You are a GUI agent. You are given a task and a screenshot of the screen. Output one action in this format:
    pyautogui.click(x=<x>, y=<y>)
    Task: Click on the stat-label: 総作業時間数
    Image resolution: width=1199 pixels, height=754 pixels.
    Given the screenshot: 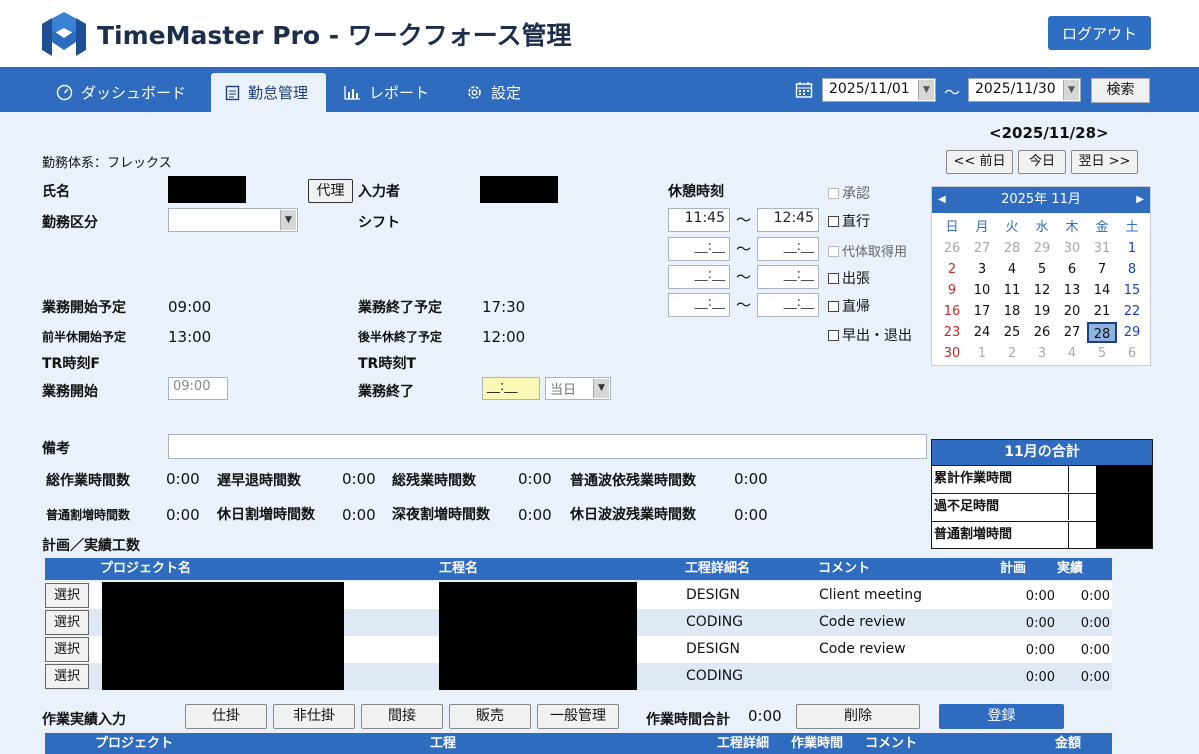 What is the action you would take?
    pyautogui.click(x=88, y=481)
    